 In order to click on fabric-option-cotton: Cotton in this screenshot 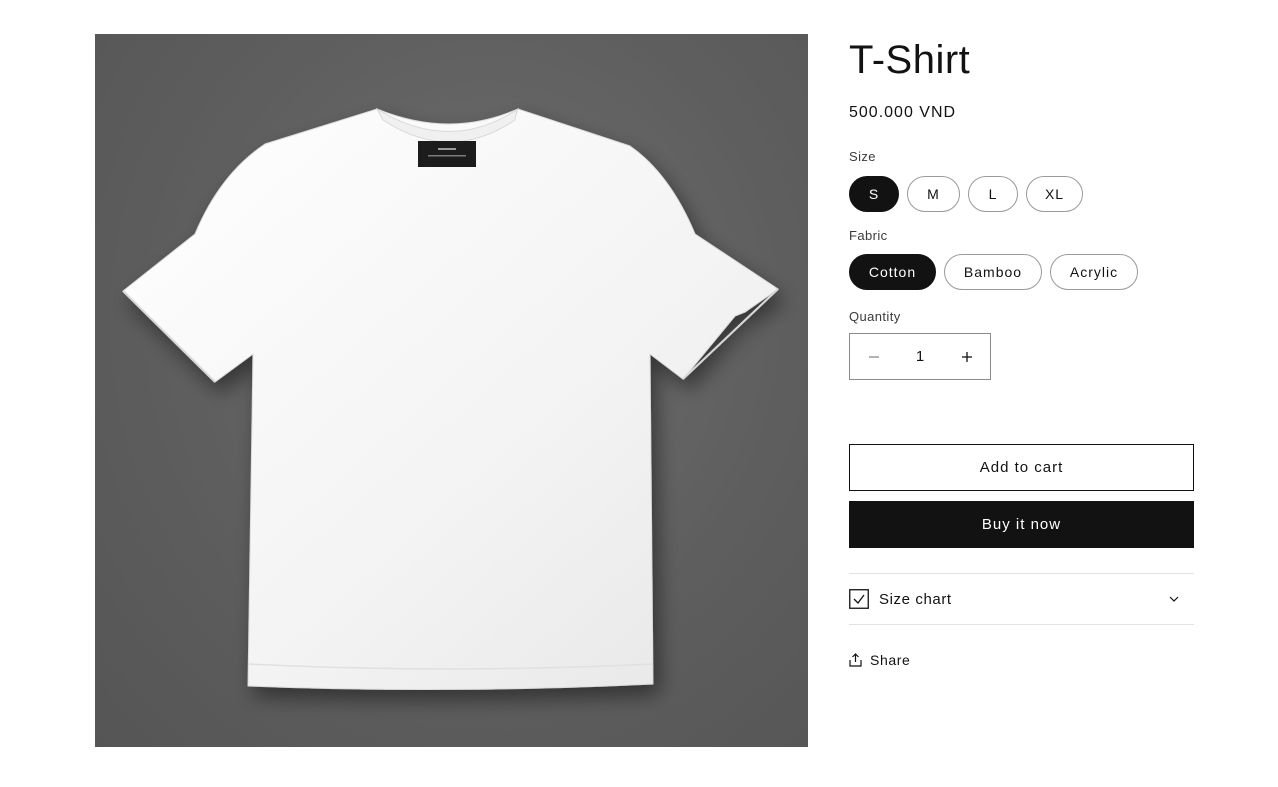, I will do `click(892, 272)`.